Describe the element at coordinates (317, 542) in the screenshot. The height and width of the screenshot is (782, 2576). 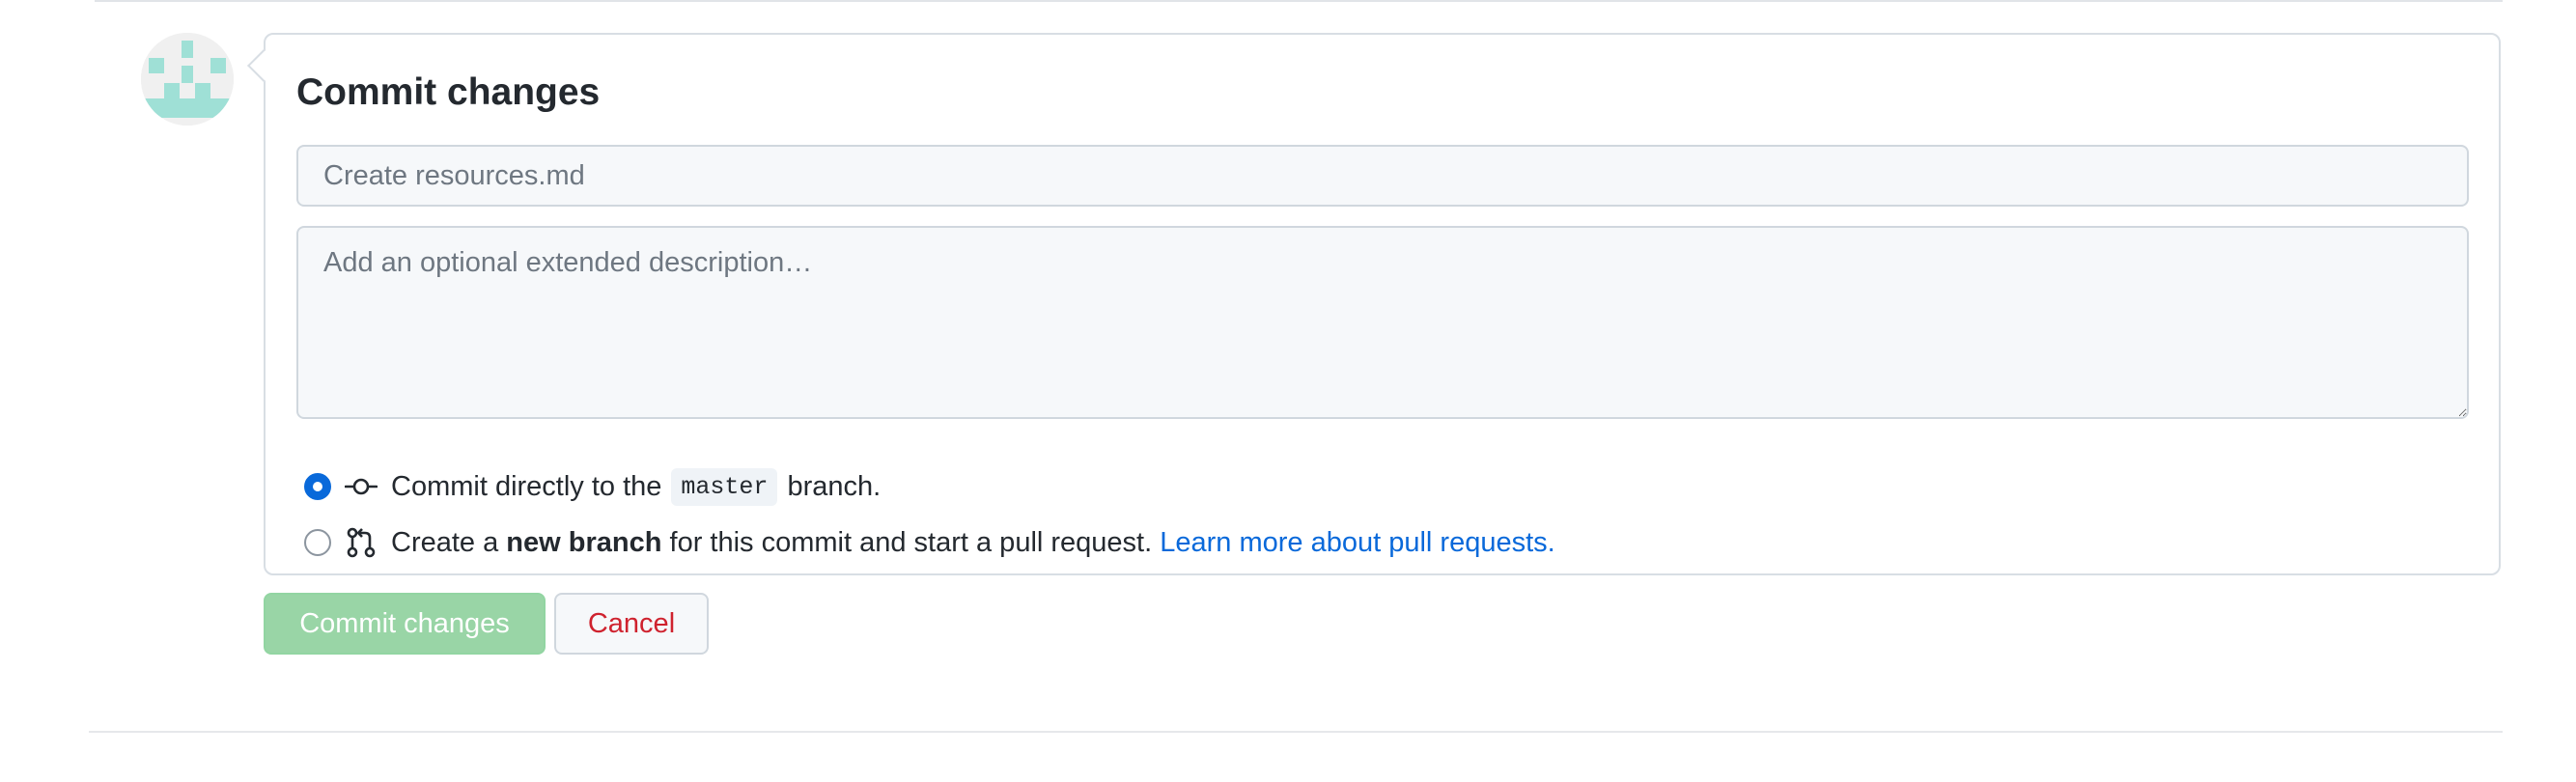
I see `new-branch-radio` at that location.